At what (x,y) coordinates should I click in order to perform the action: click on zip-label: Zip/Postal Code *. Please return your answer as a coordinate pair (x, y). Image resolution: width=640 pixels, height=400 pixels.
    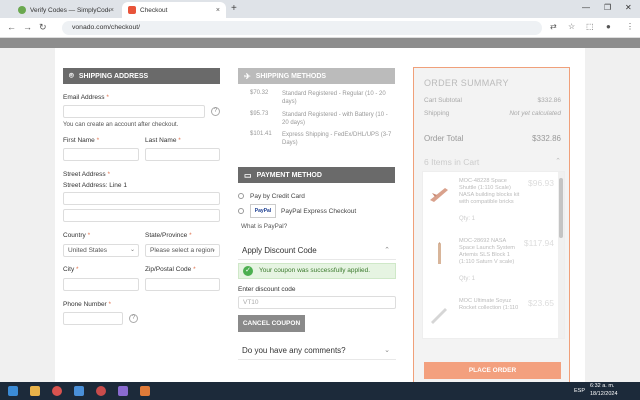
    Looking at the image, I should click on (170, 269).